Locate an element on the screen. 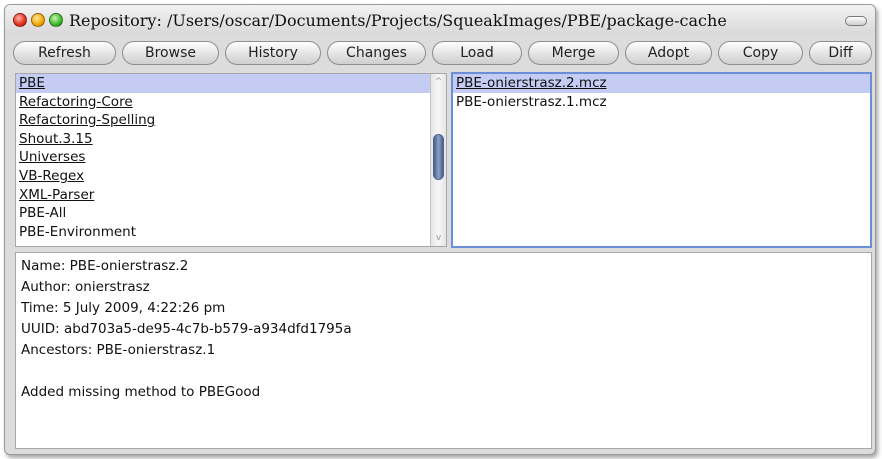 This screenshot has width=882, height=459. commit-message: Added missing method to PBEGood is located at coordinates (141, 392).